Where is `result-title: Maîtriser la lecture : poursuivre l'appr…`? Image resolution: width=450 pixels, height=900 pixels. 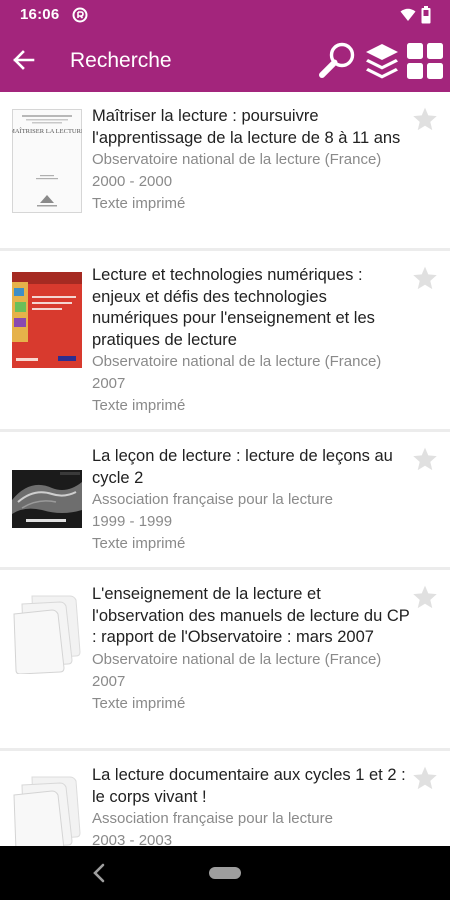 result-title: Maîtriser la lecture : poursuivre l'appr… is located at coordinates (246, 127).